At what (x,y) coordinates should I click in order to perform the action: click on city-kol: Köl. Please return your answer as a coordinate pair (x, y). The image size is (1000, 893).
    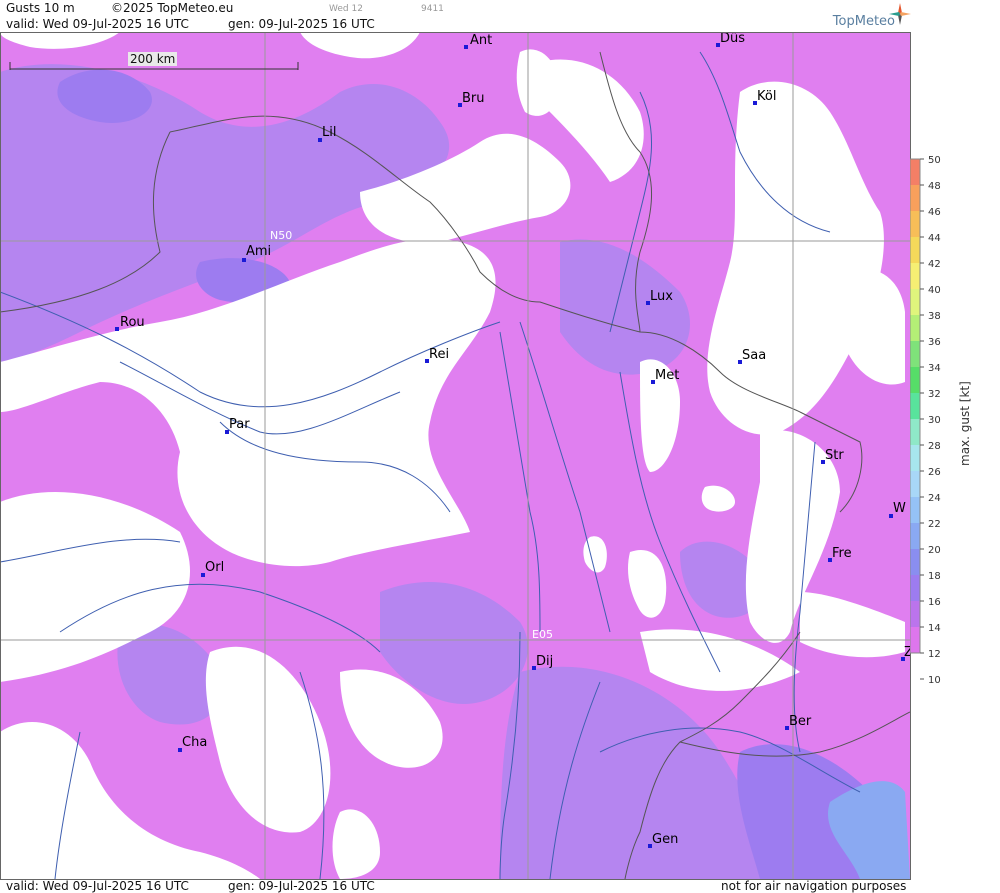
    Looking at the image, I should click on (764, 97).